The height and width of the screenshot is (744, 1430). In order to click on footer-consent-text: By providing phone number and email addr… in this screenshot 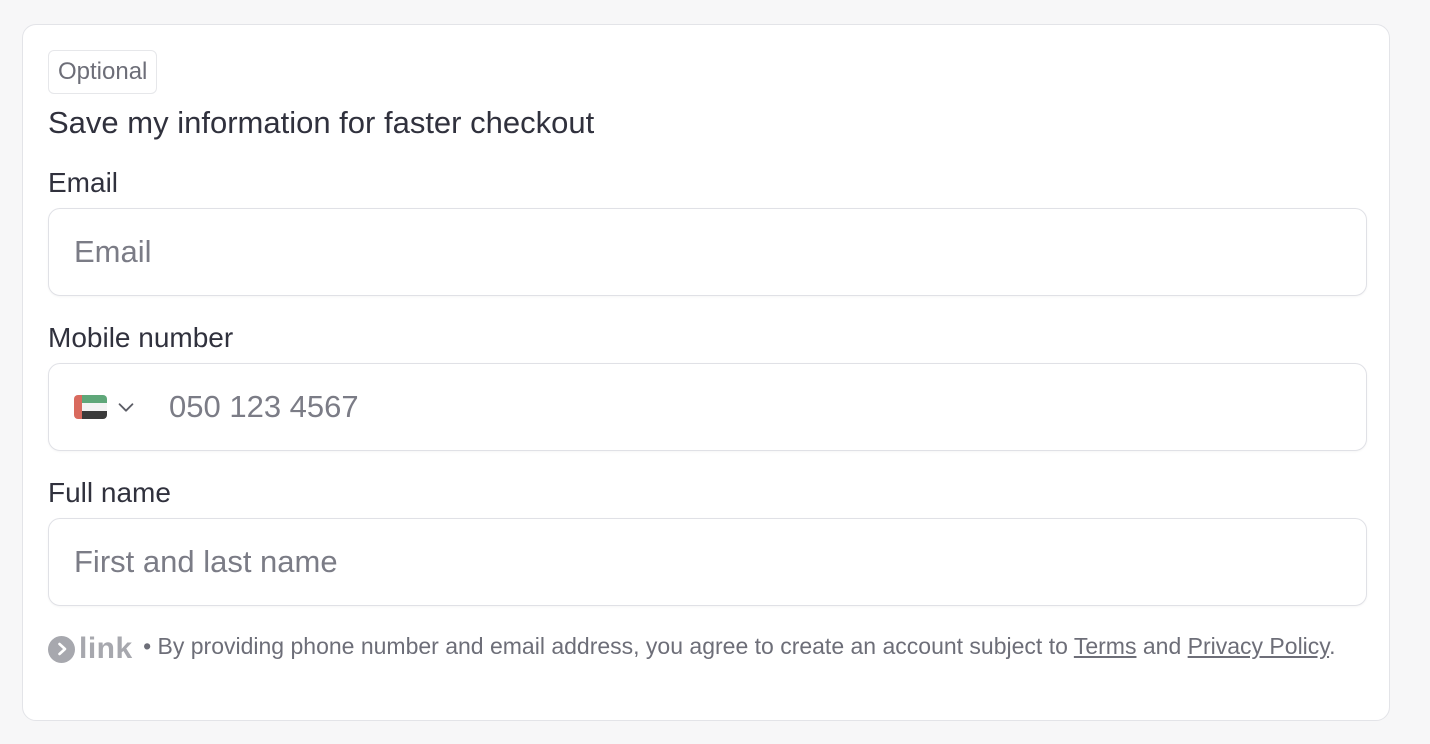, I will do `click(612, 646)`.